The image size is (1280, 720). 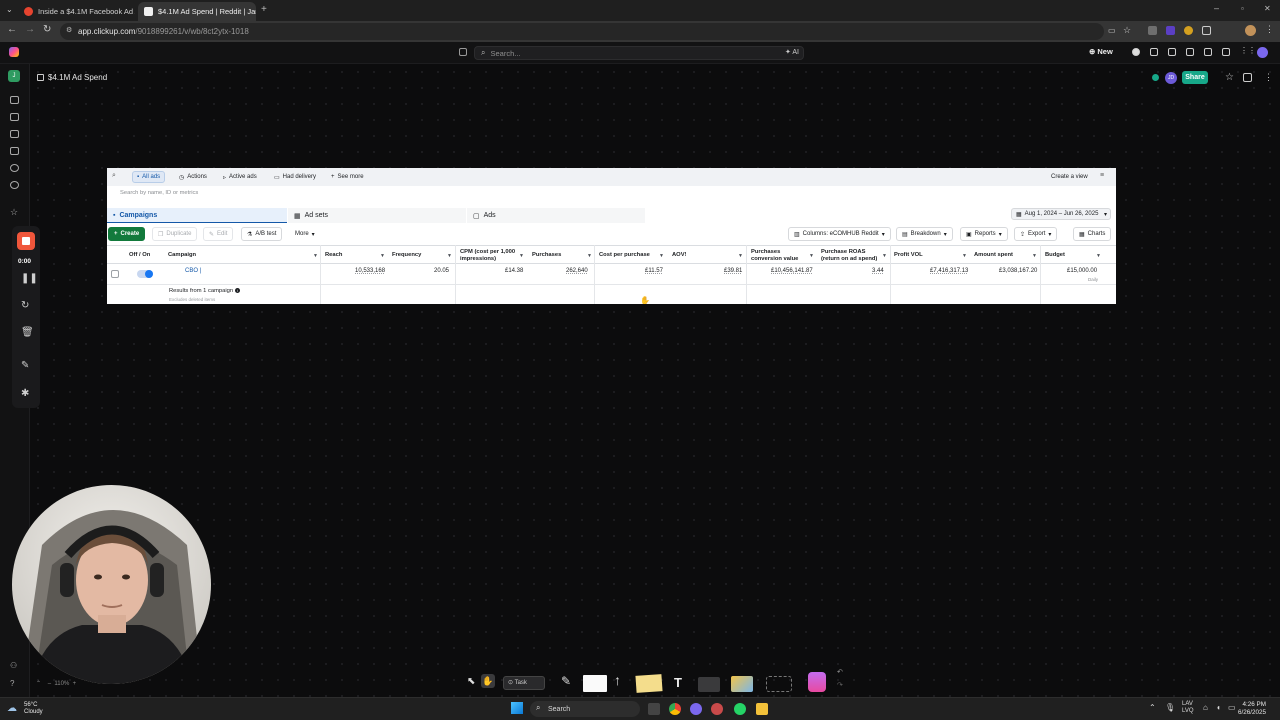 I want to click on goals-icon, so click(x=14, y=168).